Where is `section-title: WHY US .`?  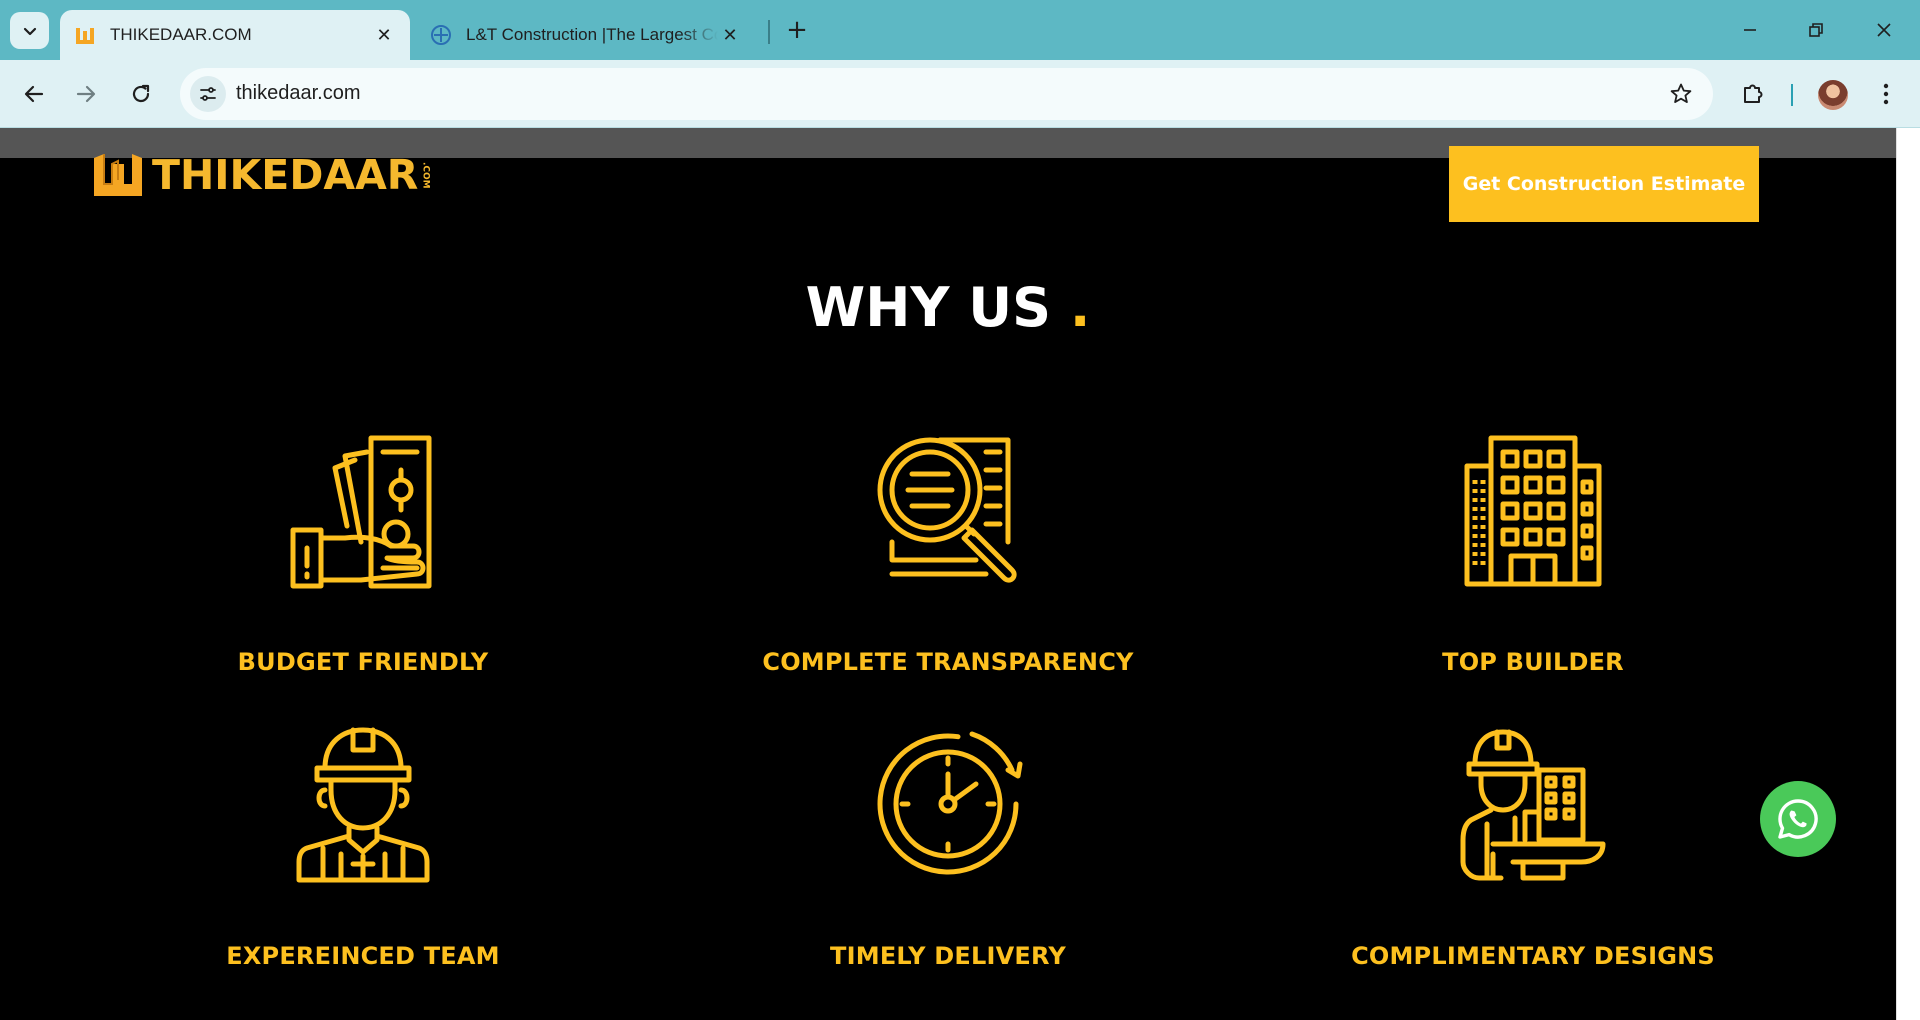 section-title: WHY US . is located at coordinates (948, 307).